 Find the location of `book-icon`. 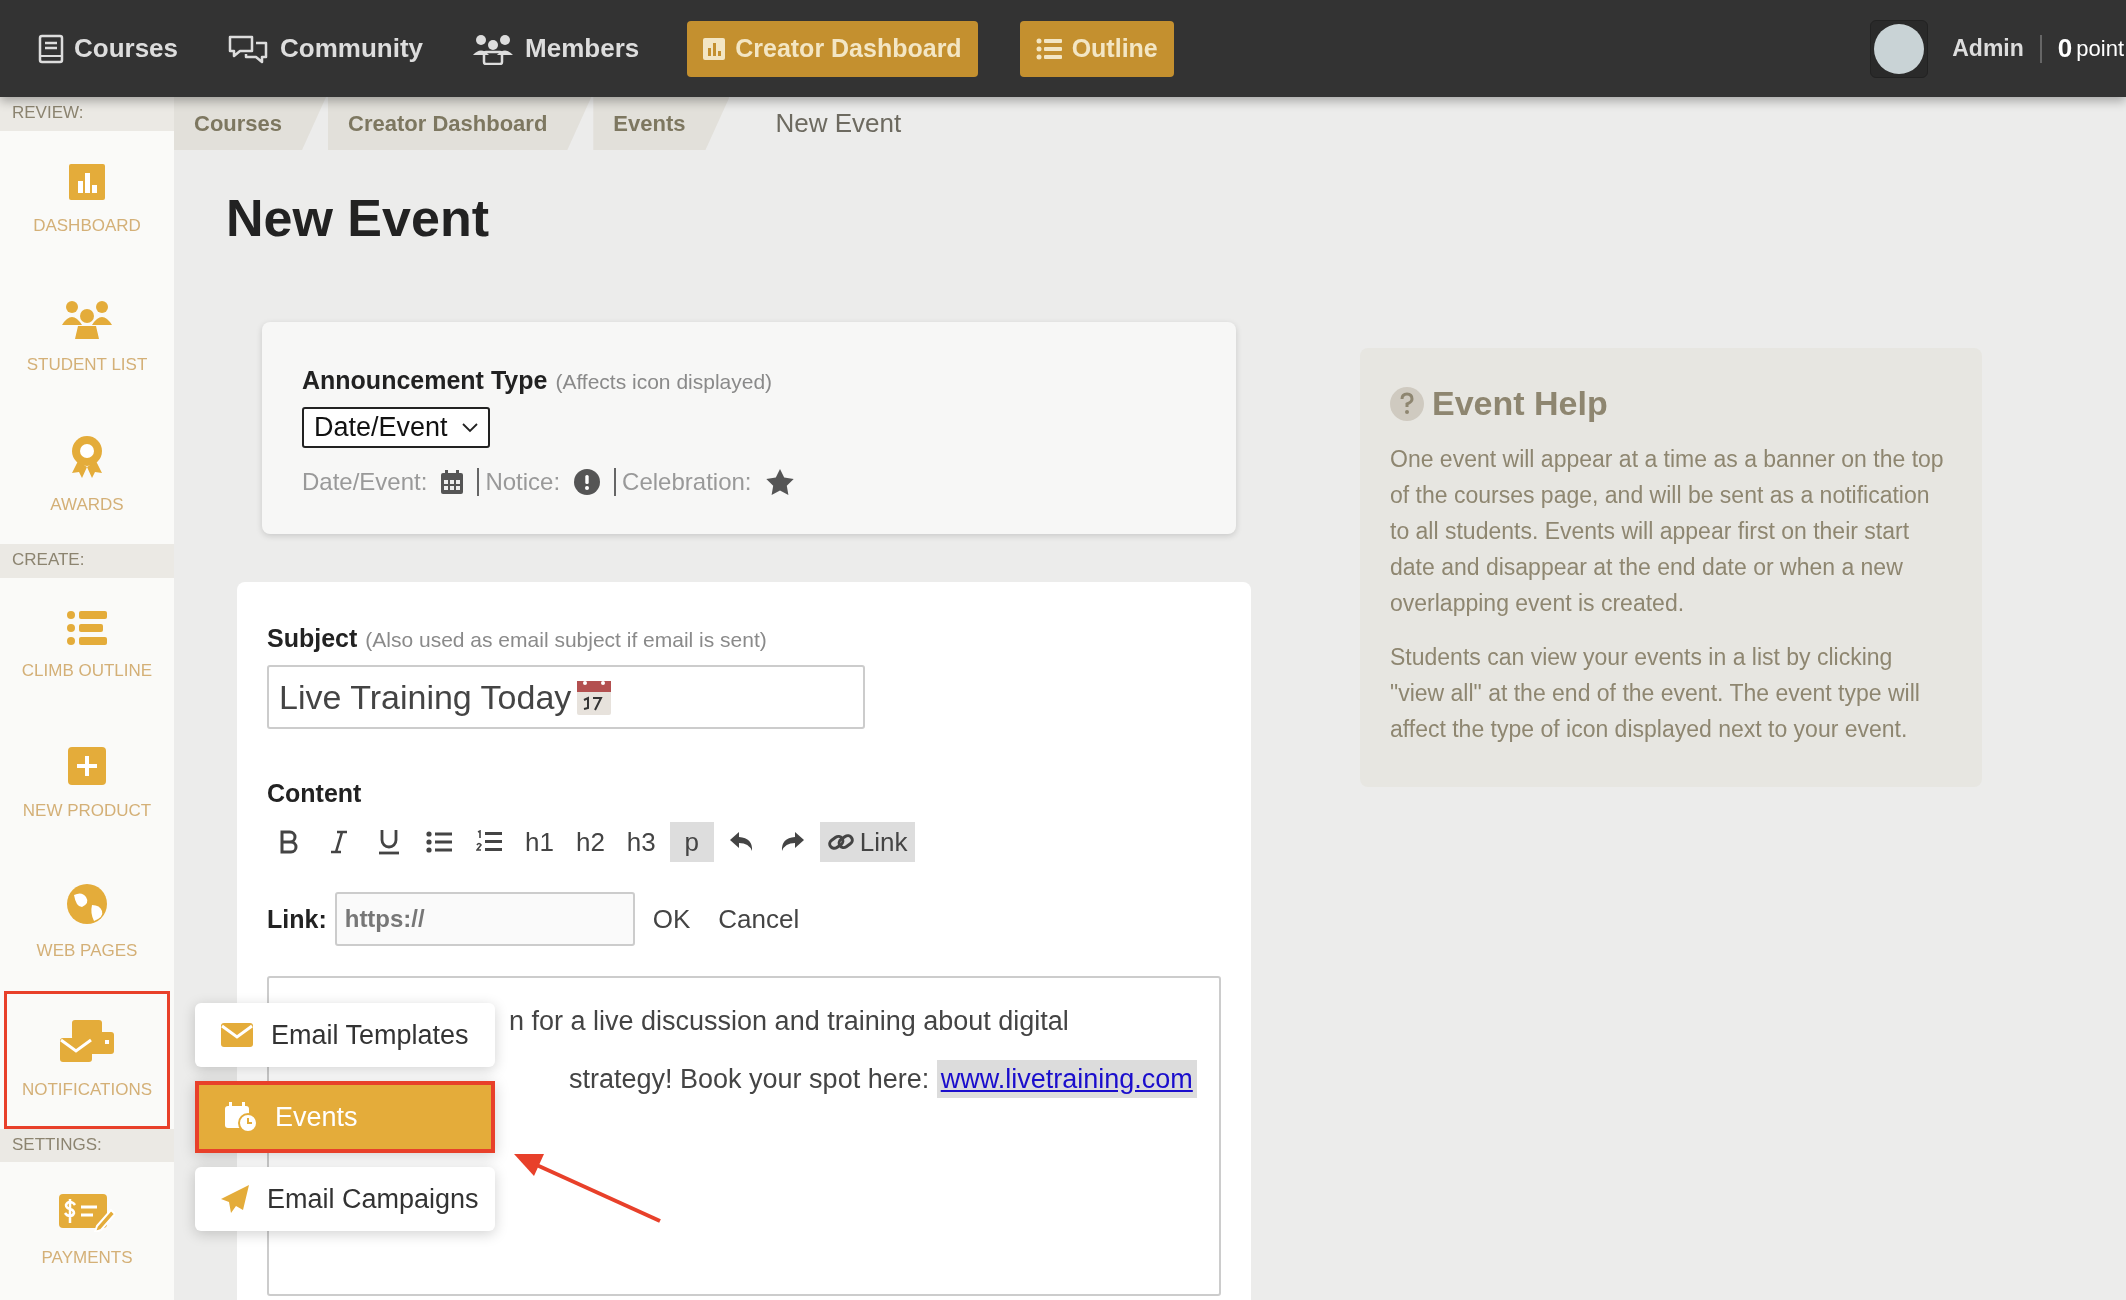

book-icon is located at coordinates (51, 48).